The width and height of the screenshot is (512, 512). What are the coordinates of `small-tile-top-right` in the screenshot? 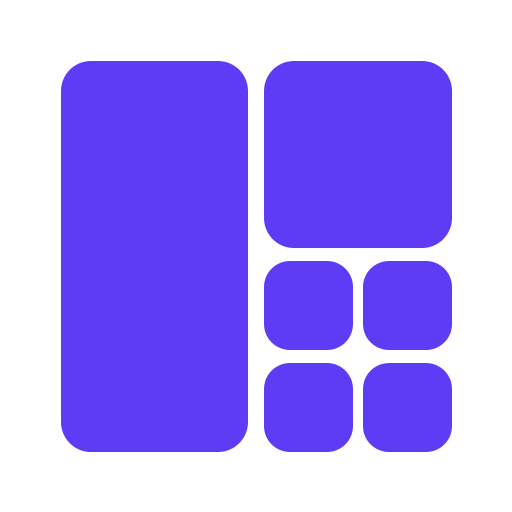 It's located at (407, 305).